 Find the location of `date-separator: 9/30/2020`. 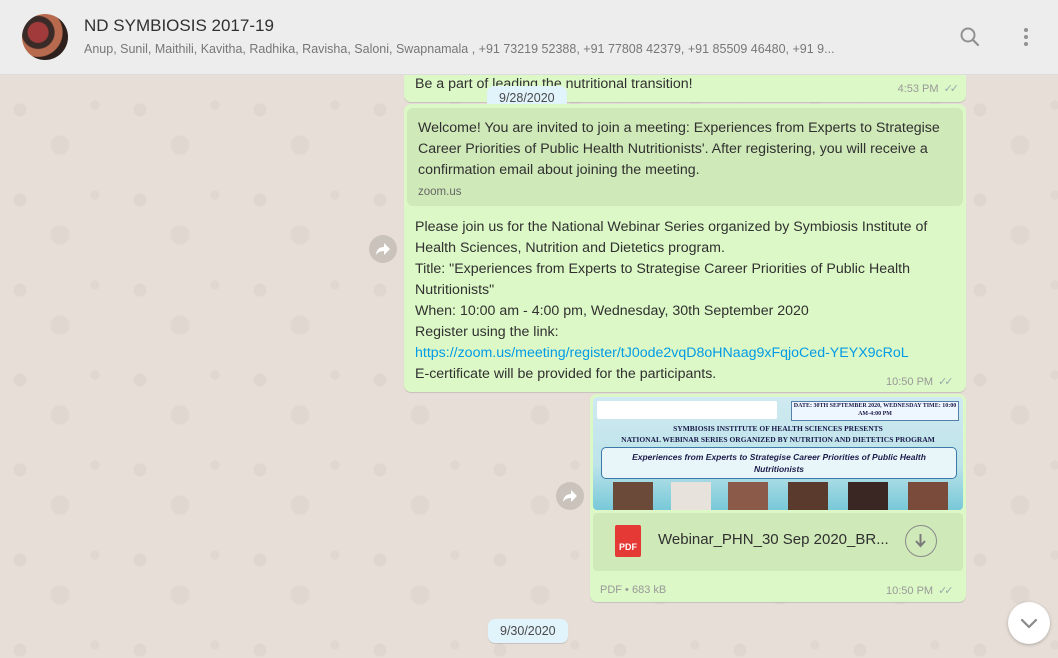

date-separator: 9/30/2020 is located at coordinates (528, 631).